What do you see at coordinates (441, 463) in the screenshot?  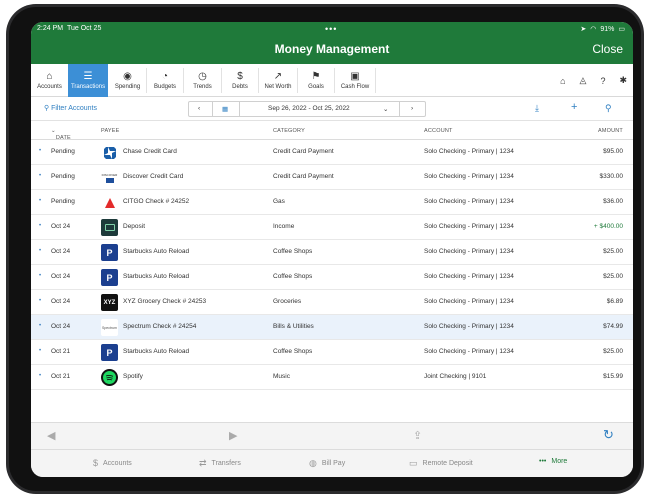 I see `nav-remote-deposit: ▭ Remote Deposit` at bounding box center [441, 463].